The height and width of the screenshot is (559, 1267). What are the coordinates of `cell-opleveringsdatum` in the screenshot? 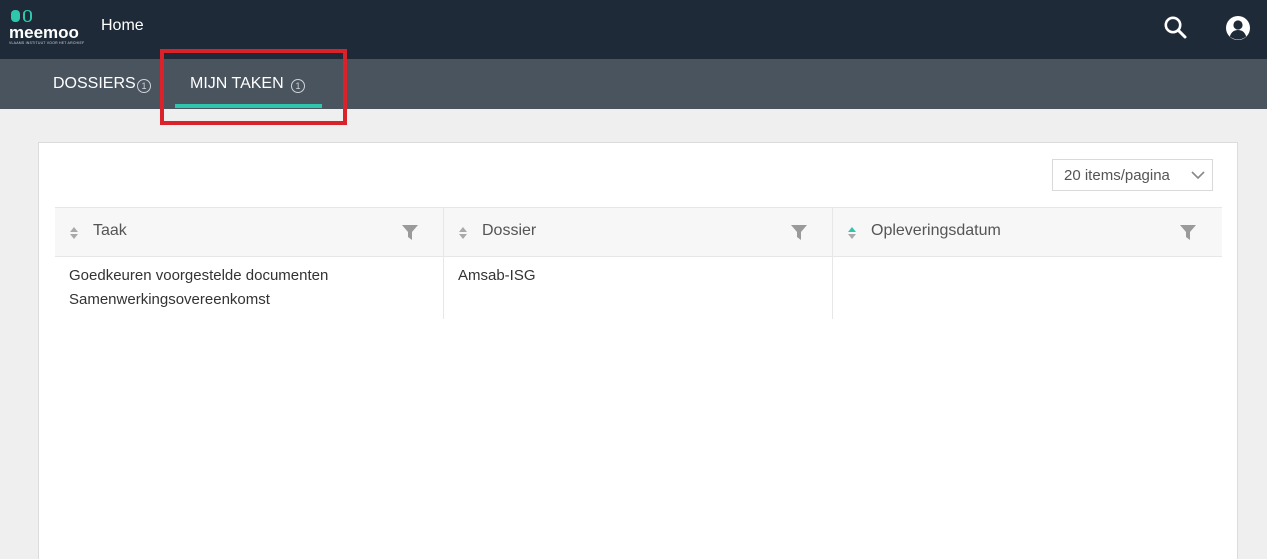 It's located at (1027, 288).